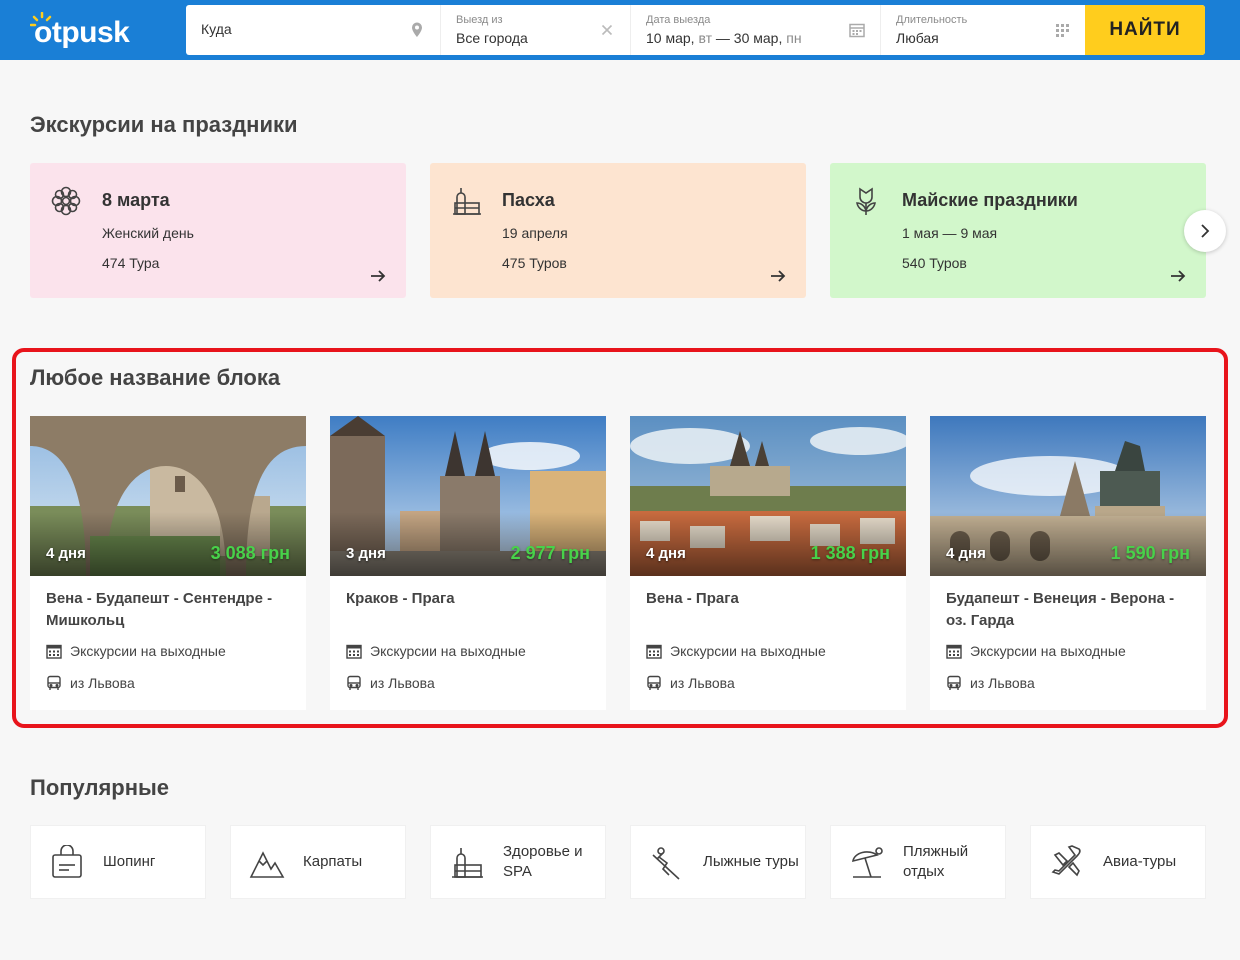 This screenshot has height=960, width=1240. Describe the element at coordinates (1062, 30) in the screenshot. I see `grid-dots-icon` at that location.